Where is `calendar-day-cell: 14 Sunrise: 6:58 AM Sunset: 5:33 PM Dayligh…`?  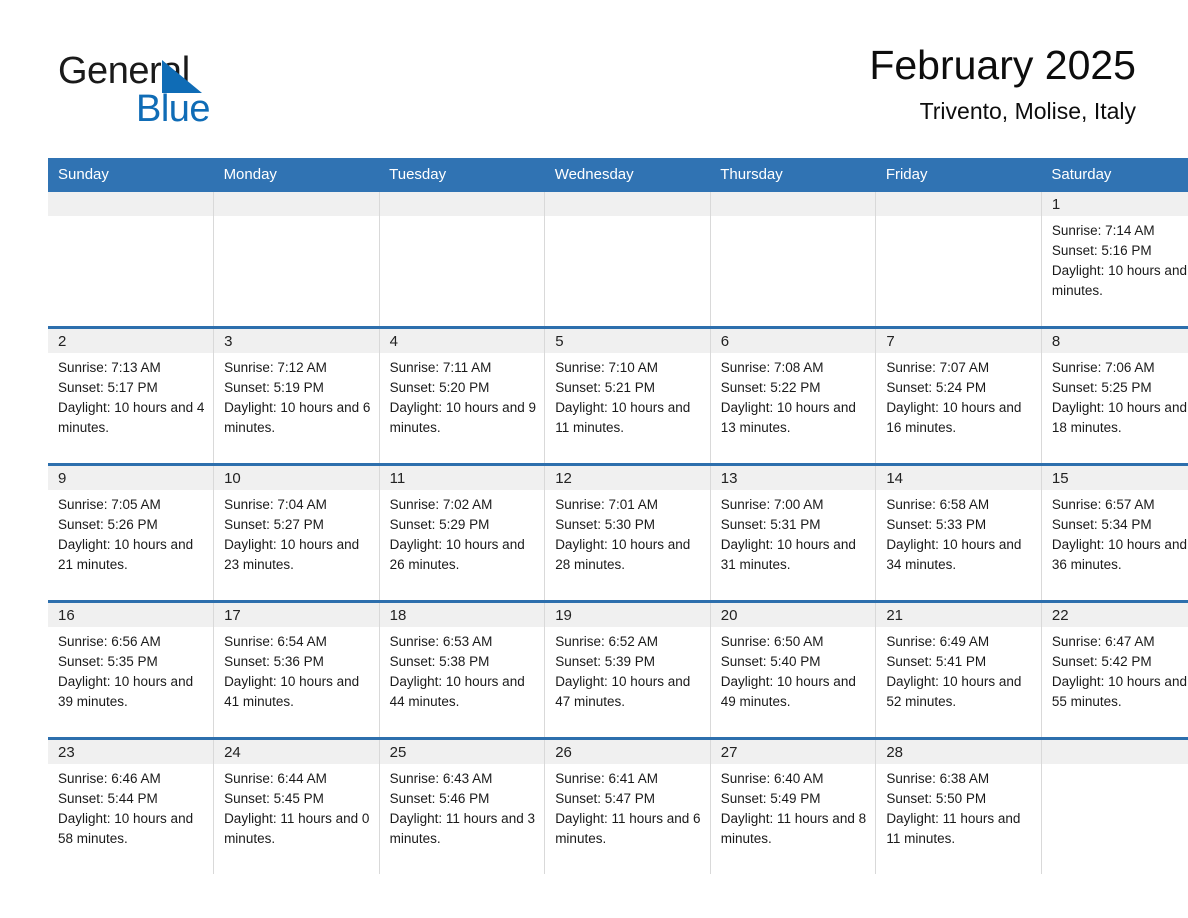 calendar-day-cell: 14 Sunrise: 6:58 AM Sunset: 5:33 PM Dayligh… is located at coordinates (958, 532).